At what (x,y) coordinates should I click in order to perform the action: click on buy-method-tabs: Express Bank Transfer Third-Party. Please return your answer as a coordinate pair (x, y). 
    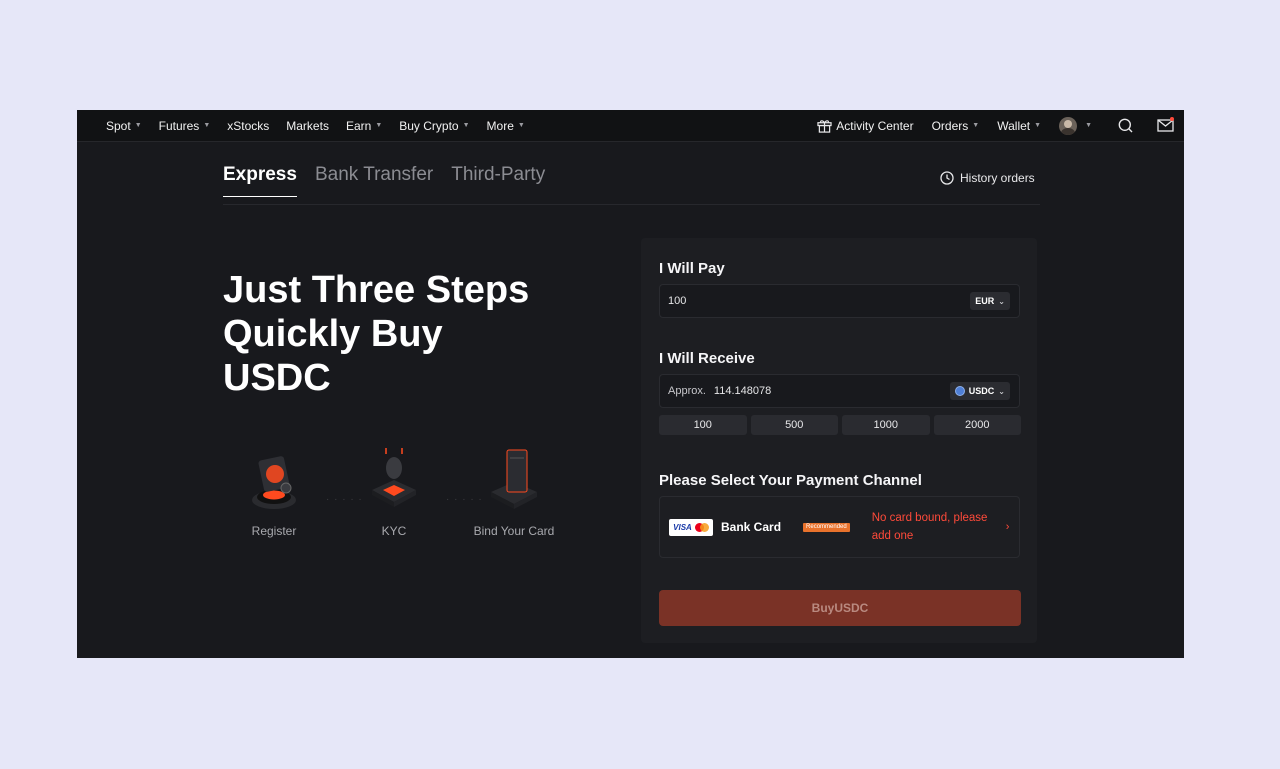
    Looking at the image, I should click on (384, 180).